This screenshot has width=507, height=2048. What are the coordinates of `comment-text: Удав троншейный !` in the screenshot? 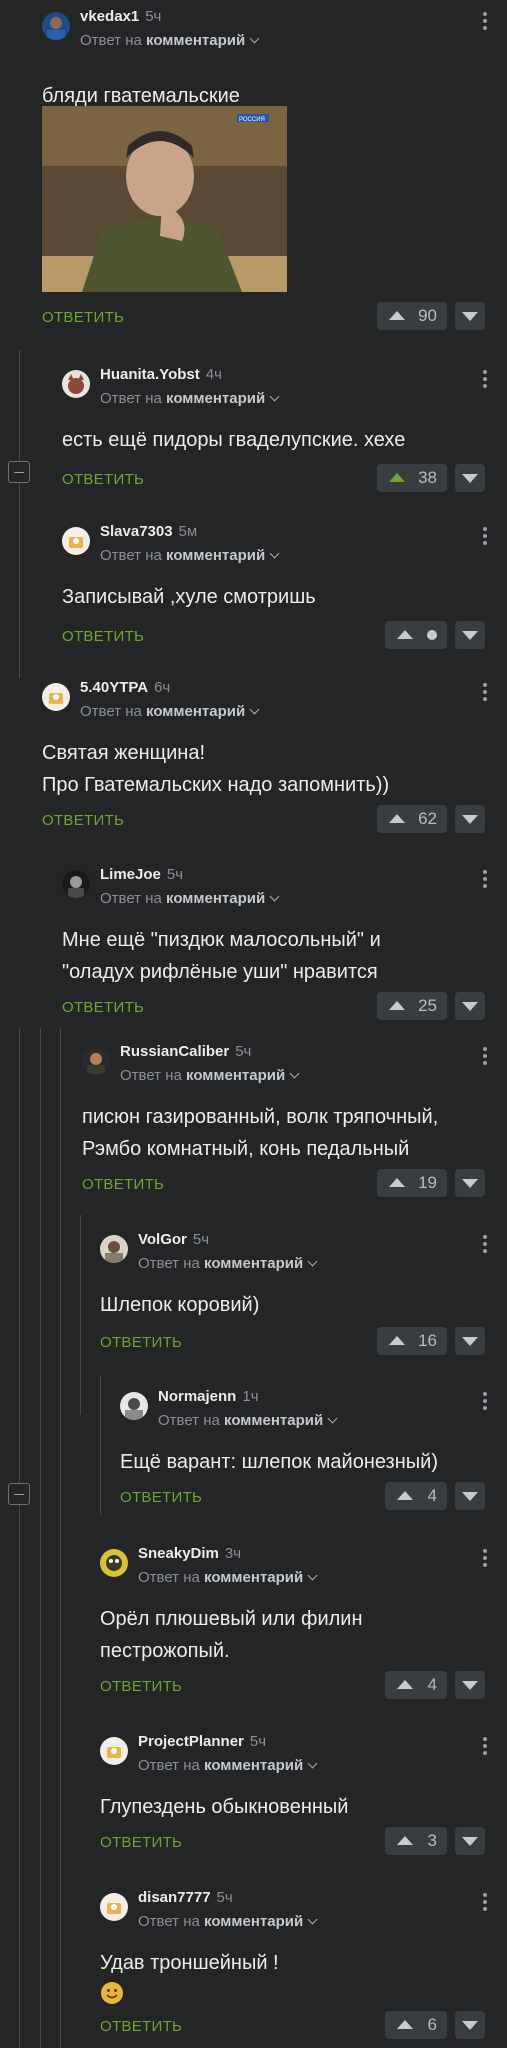 It's located at (189, 1963).